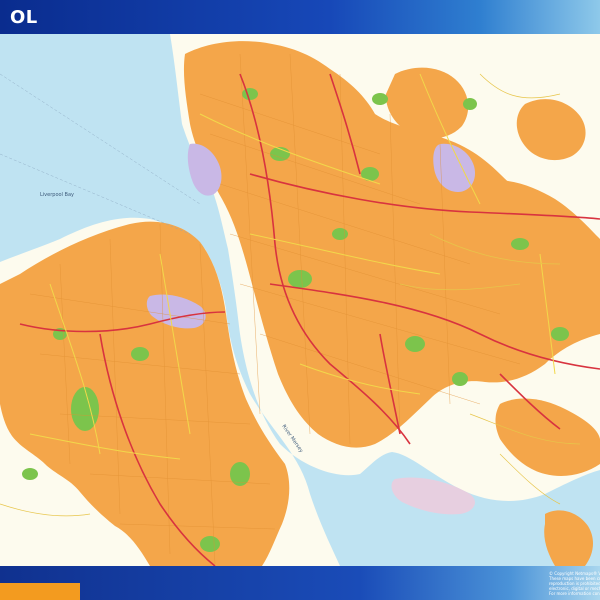 This screenshot has height=600, width=600. I want to click on copyright-line: For more information consult, so click(574, 593).